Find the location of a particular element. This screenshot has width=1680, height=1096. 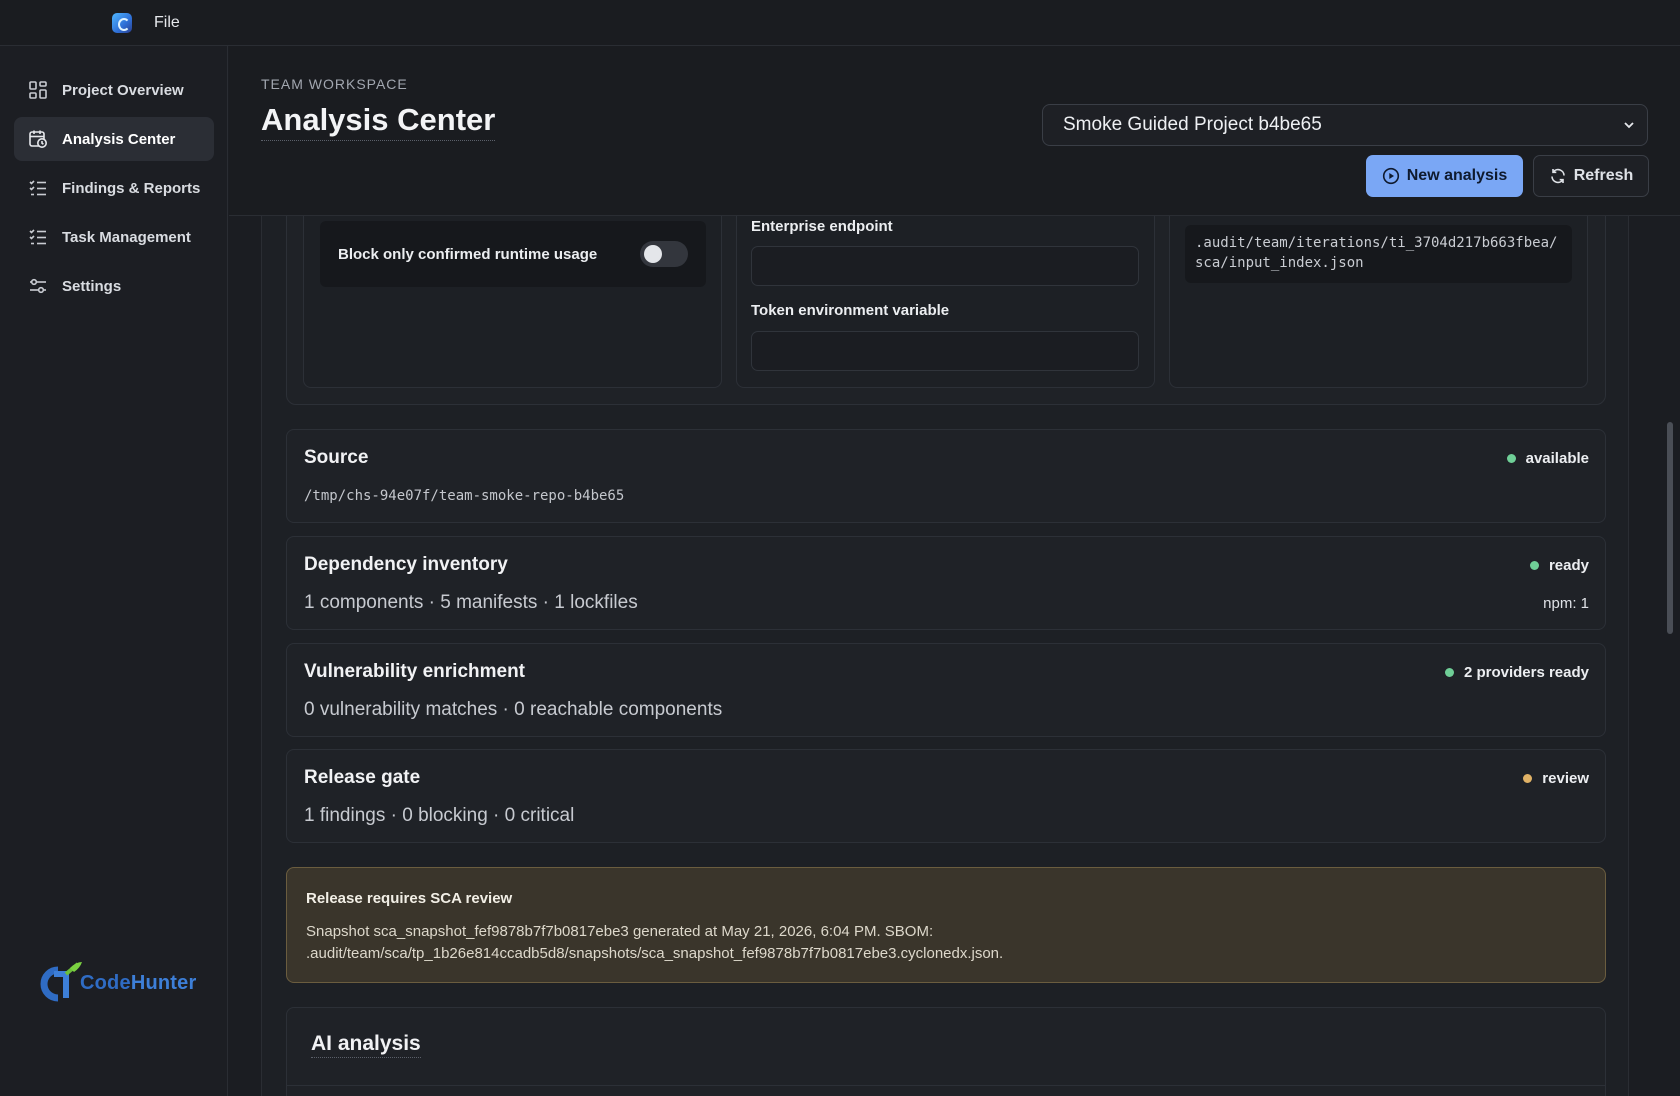

status-badge: available is located at coordinates (1547, 458).